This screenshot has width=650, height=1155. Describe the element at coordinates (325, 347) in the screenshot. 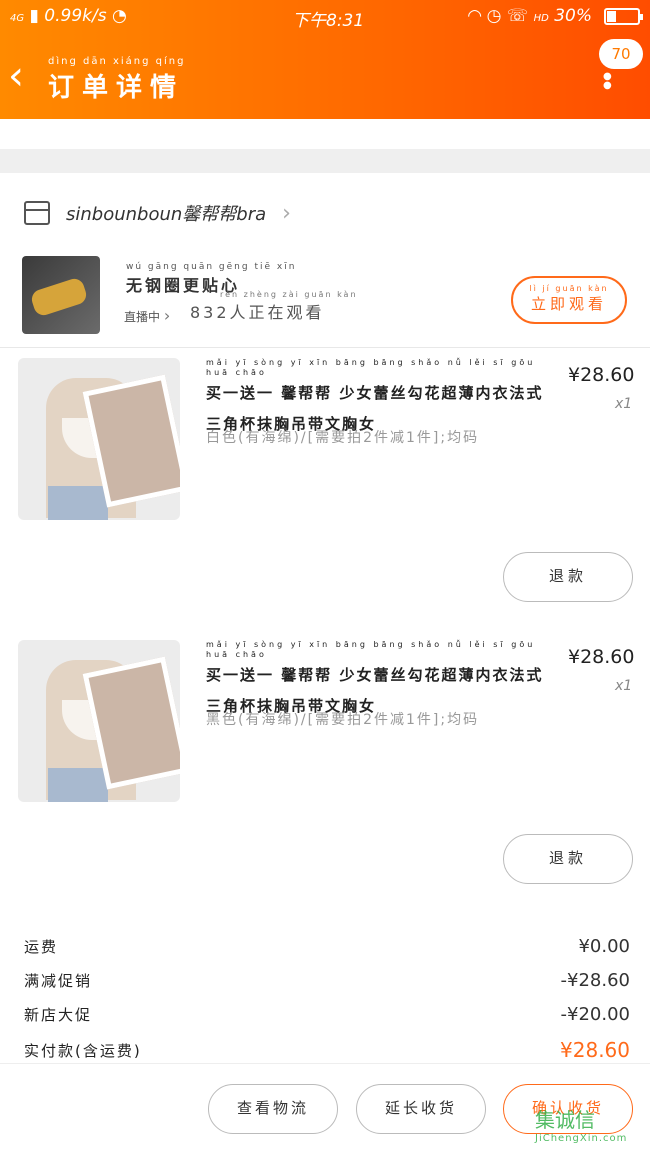

I see `divider` at that location.